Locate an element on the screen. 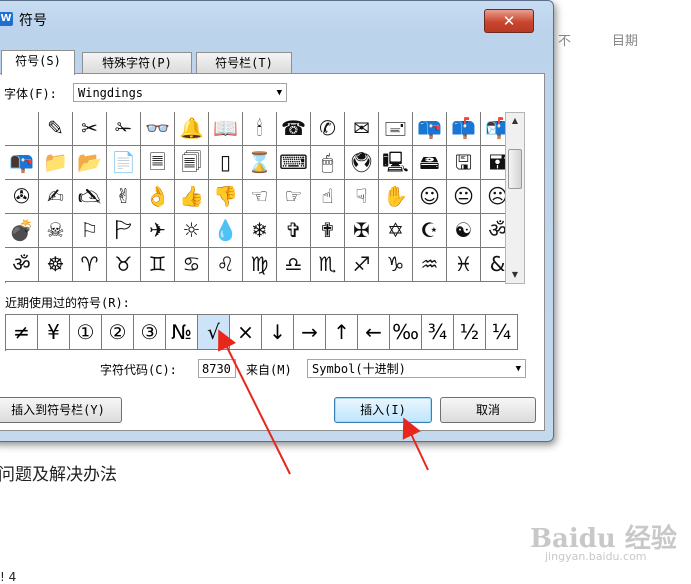 The image size is (691, 584). tab-symbols: 符号(S) is located at coordinates (38, 62).